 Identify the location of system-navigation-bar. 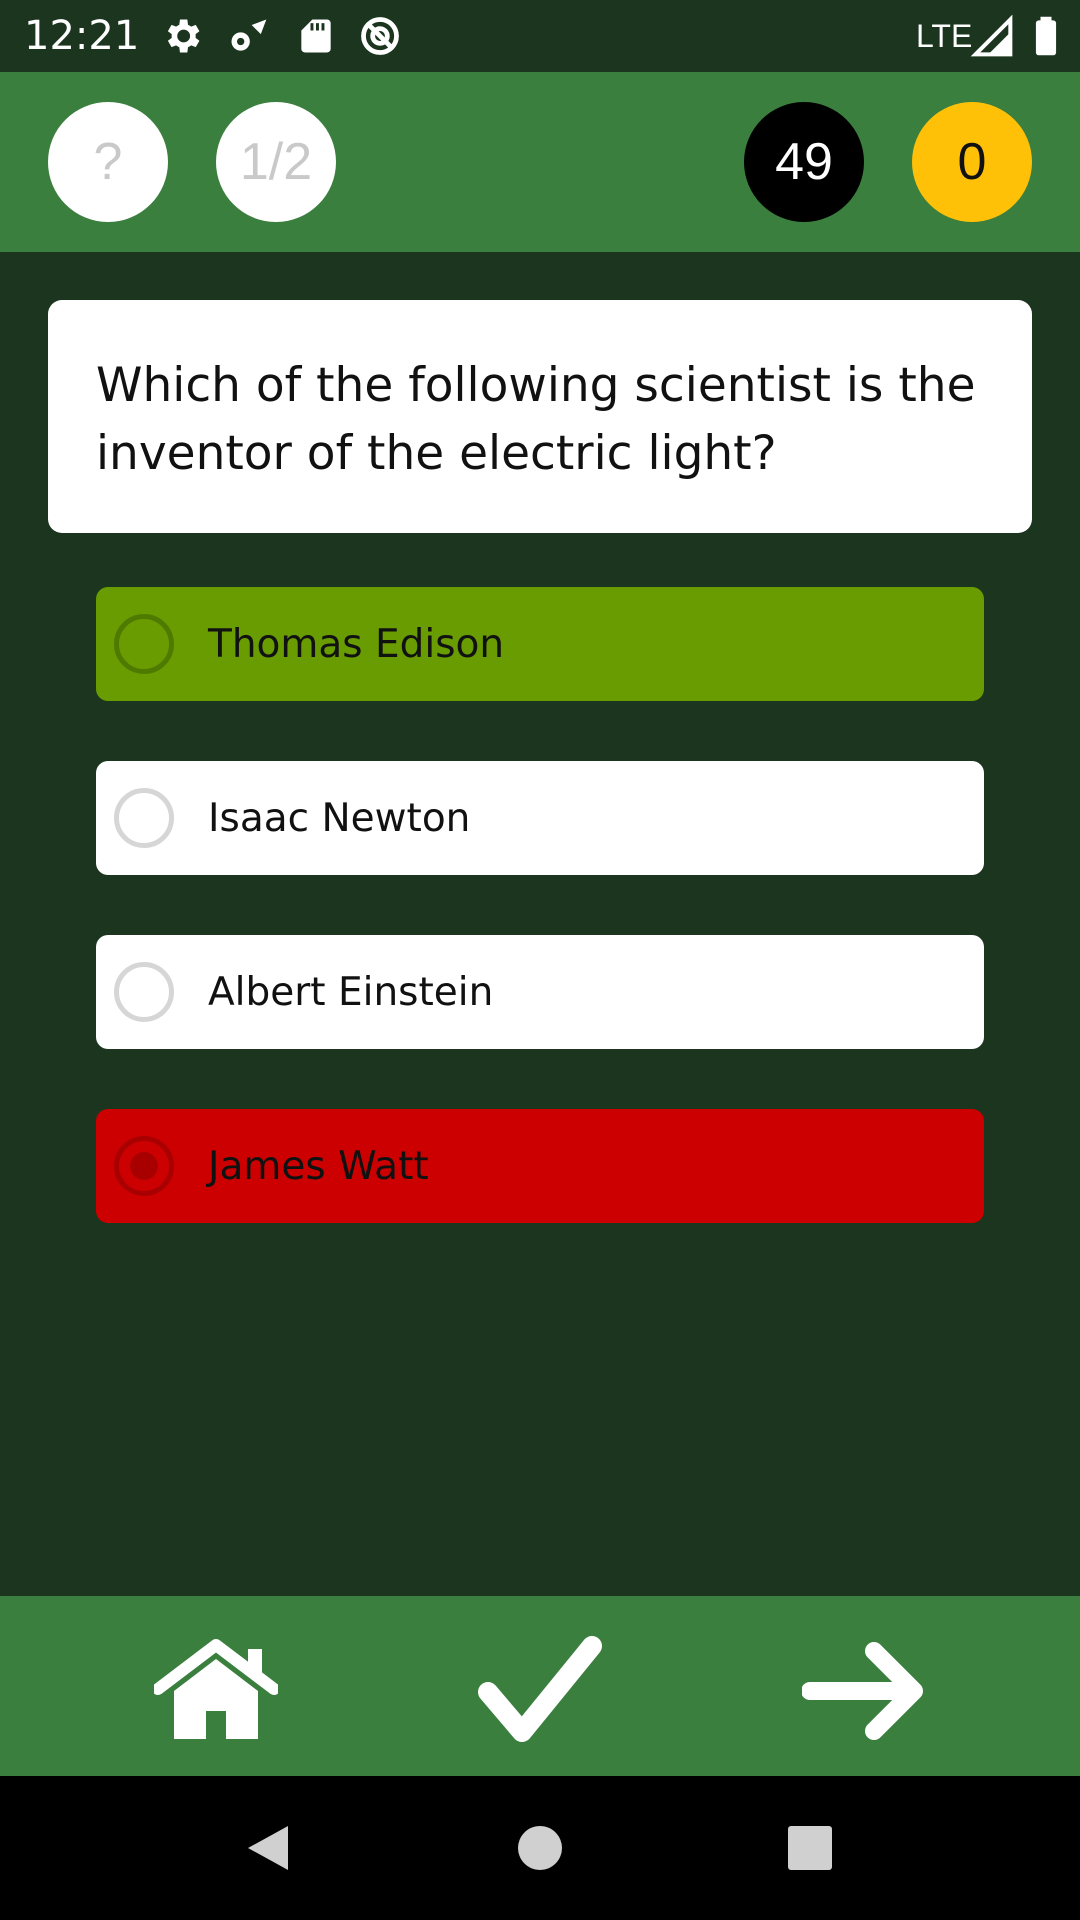
(540, 1848).